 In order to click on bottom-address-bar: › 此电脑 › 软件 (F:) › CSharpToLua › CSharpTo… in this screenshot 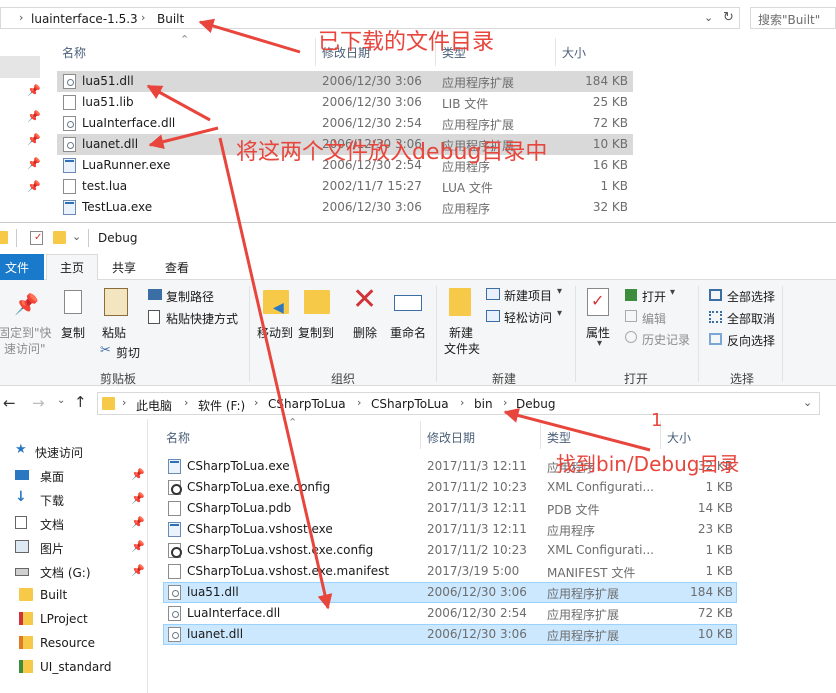, I will do `click(458, 403)`.